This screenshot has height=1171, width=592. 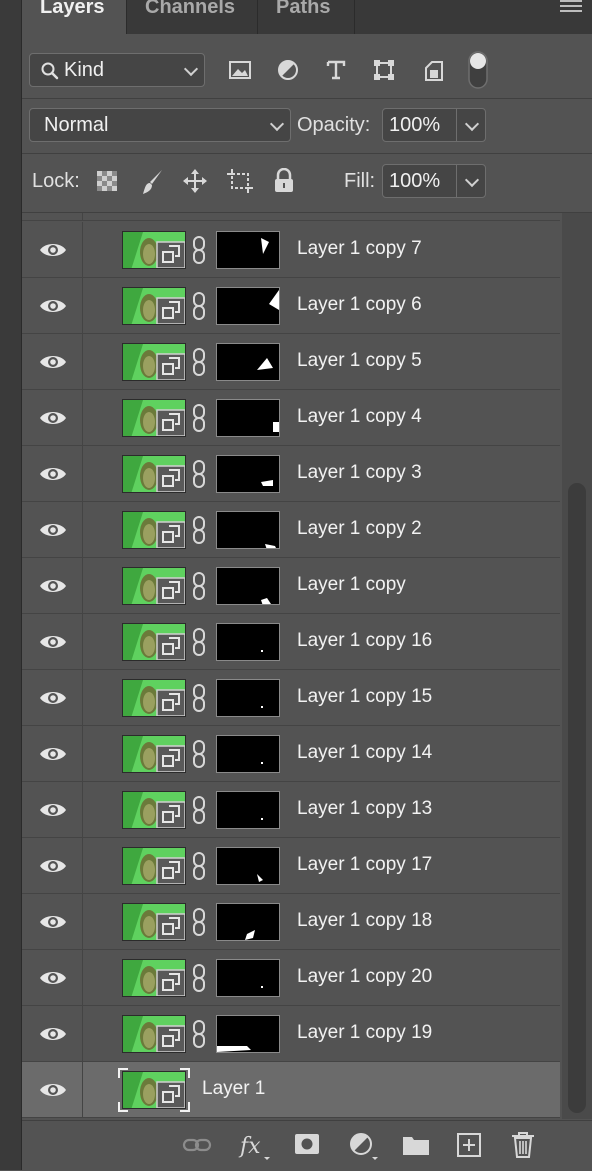 What do you see at coordinates (291, 922) in the screenshot?
I see `layer-row: Layer 1 copy 18` at bounding box center [291, 922].